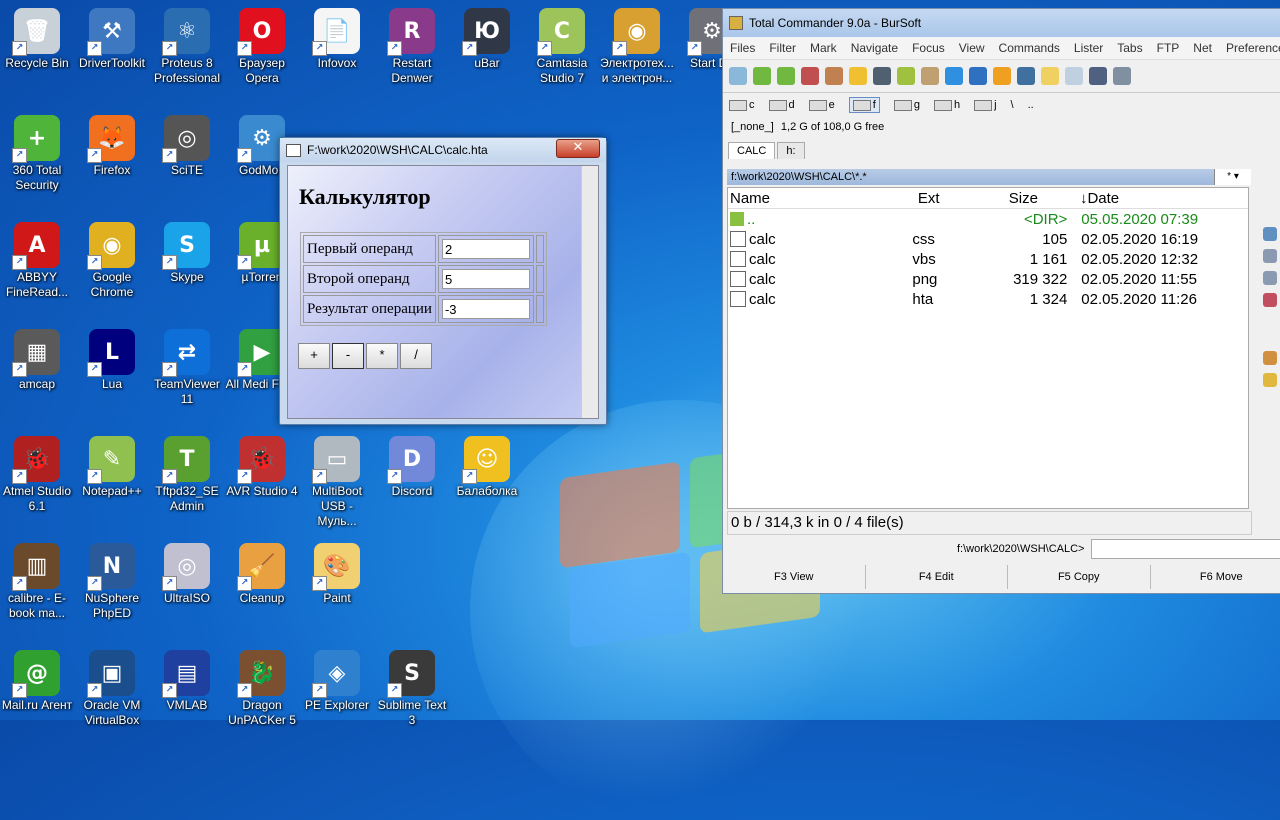 The width and height of the screenshot is (1280, 820). What do you see at coordinates (790, 150) in the screenshot?
I see `tab-h: h:` at bounding box center [790, 150].